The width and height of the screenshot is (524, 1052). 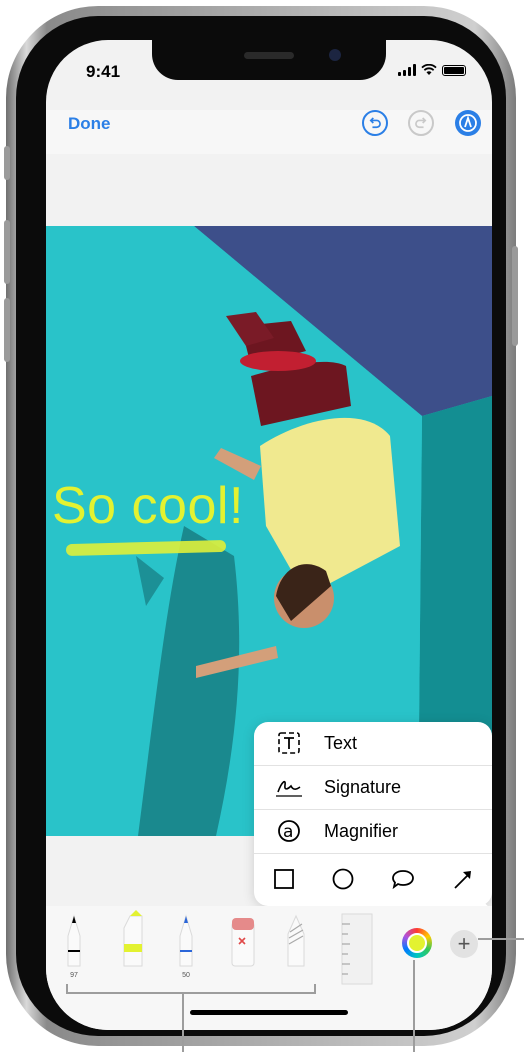 What do you see at coordinates (403, 879) in the screenshot?
I see `speech-bubble-icon` at bounding box center [403, 879].